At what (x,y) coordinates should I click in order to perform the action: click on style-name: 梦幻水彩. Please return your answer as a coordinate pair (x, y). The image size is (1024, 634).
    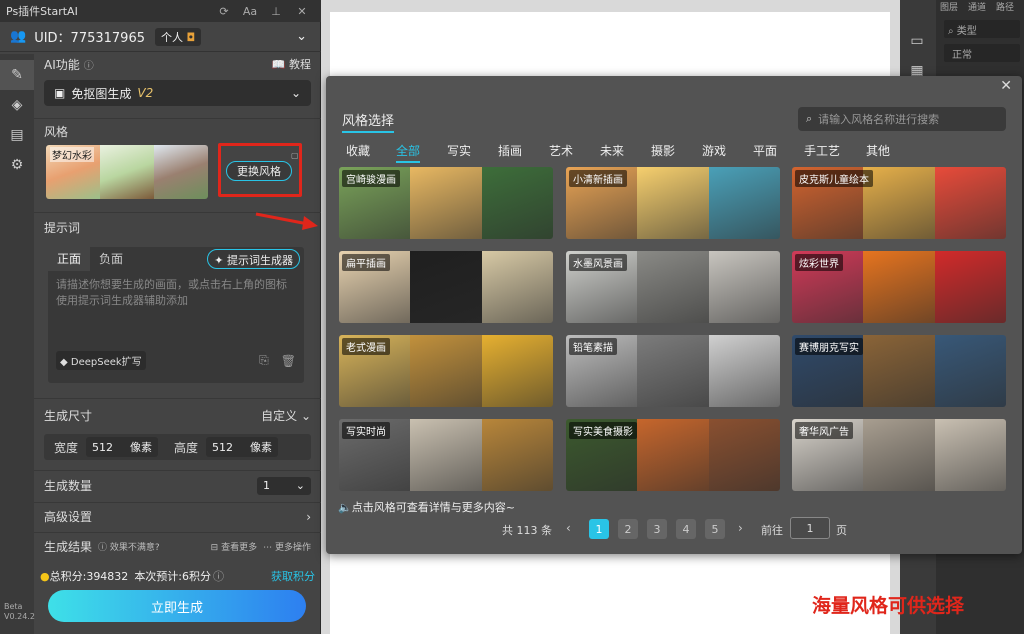
    Looking at the image, I should click on (72, 154).